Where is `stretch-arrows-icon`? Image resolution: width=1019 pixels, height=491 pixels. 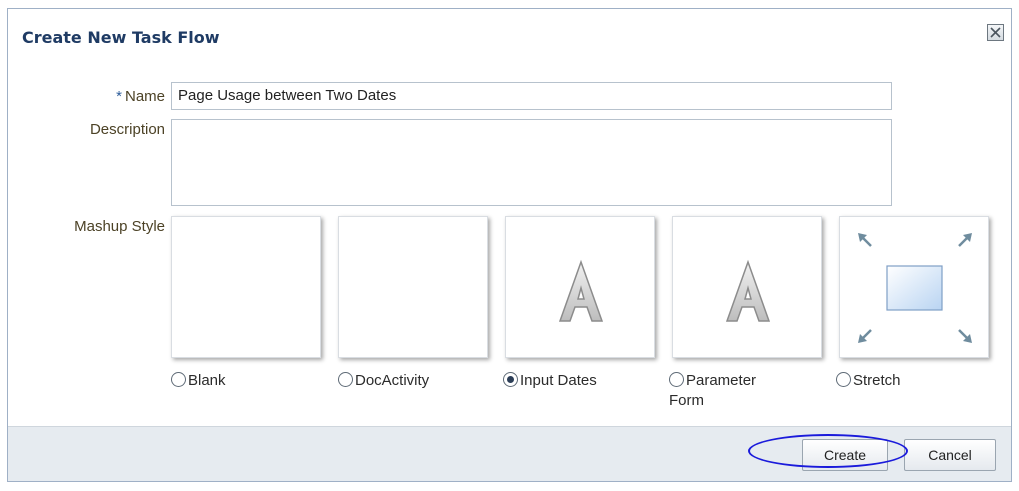
stretch-arrows-icon is located at coordinates (915, 288).